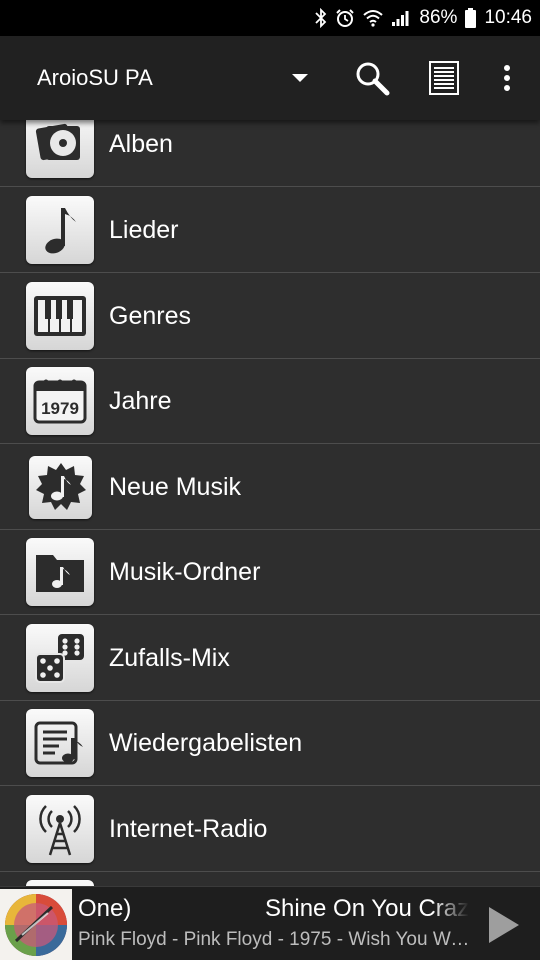 The width and height of the screenshot is (540, 960). I want to click on calendar-year-icon: 1979, so click(60, 401).